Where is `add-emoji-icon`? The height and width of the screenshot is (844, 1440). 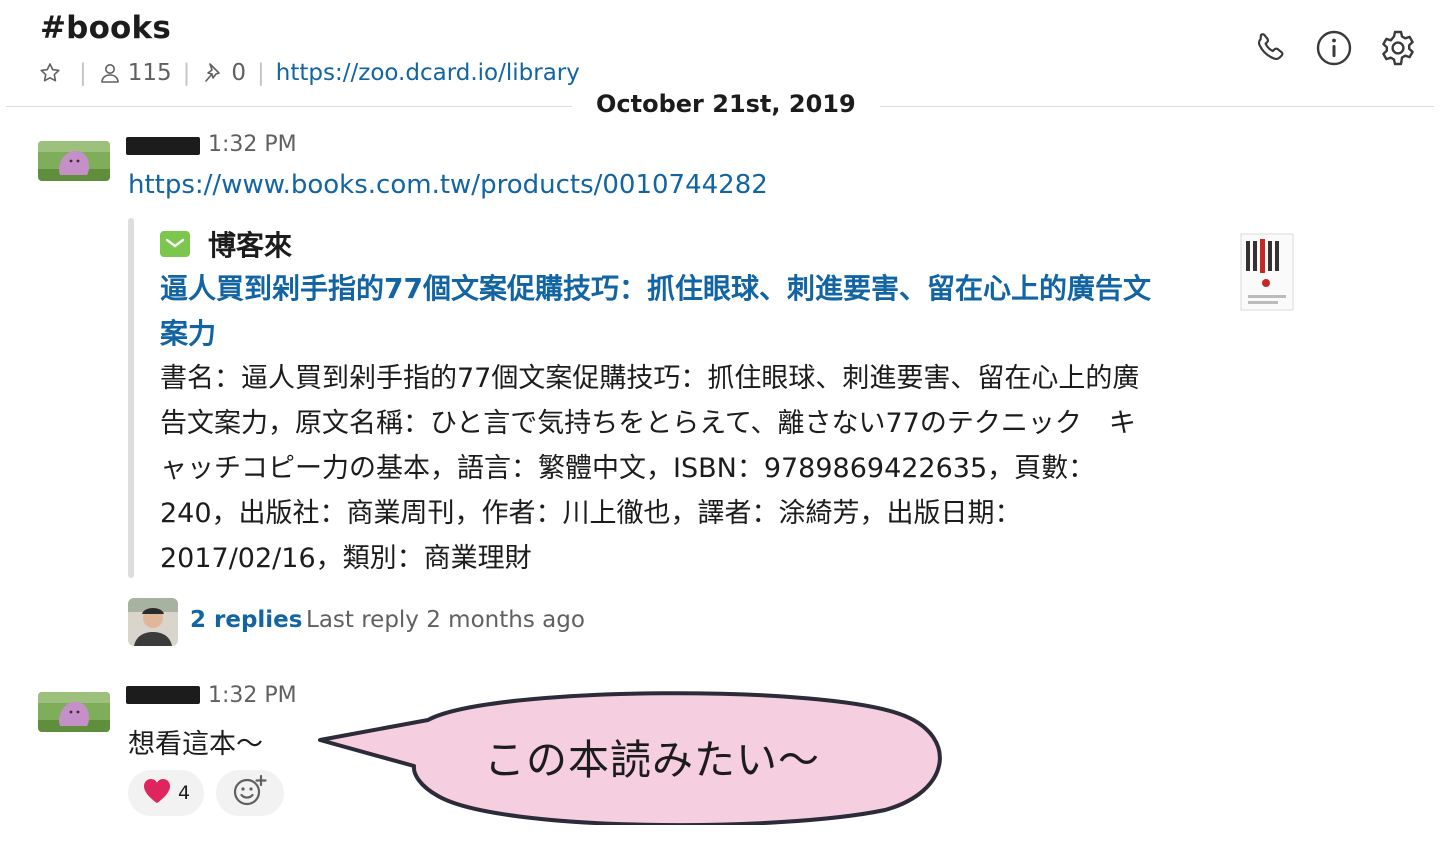
add-emoji-icon is located at coordinates (250, 793).